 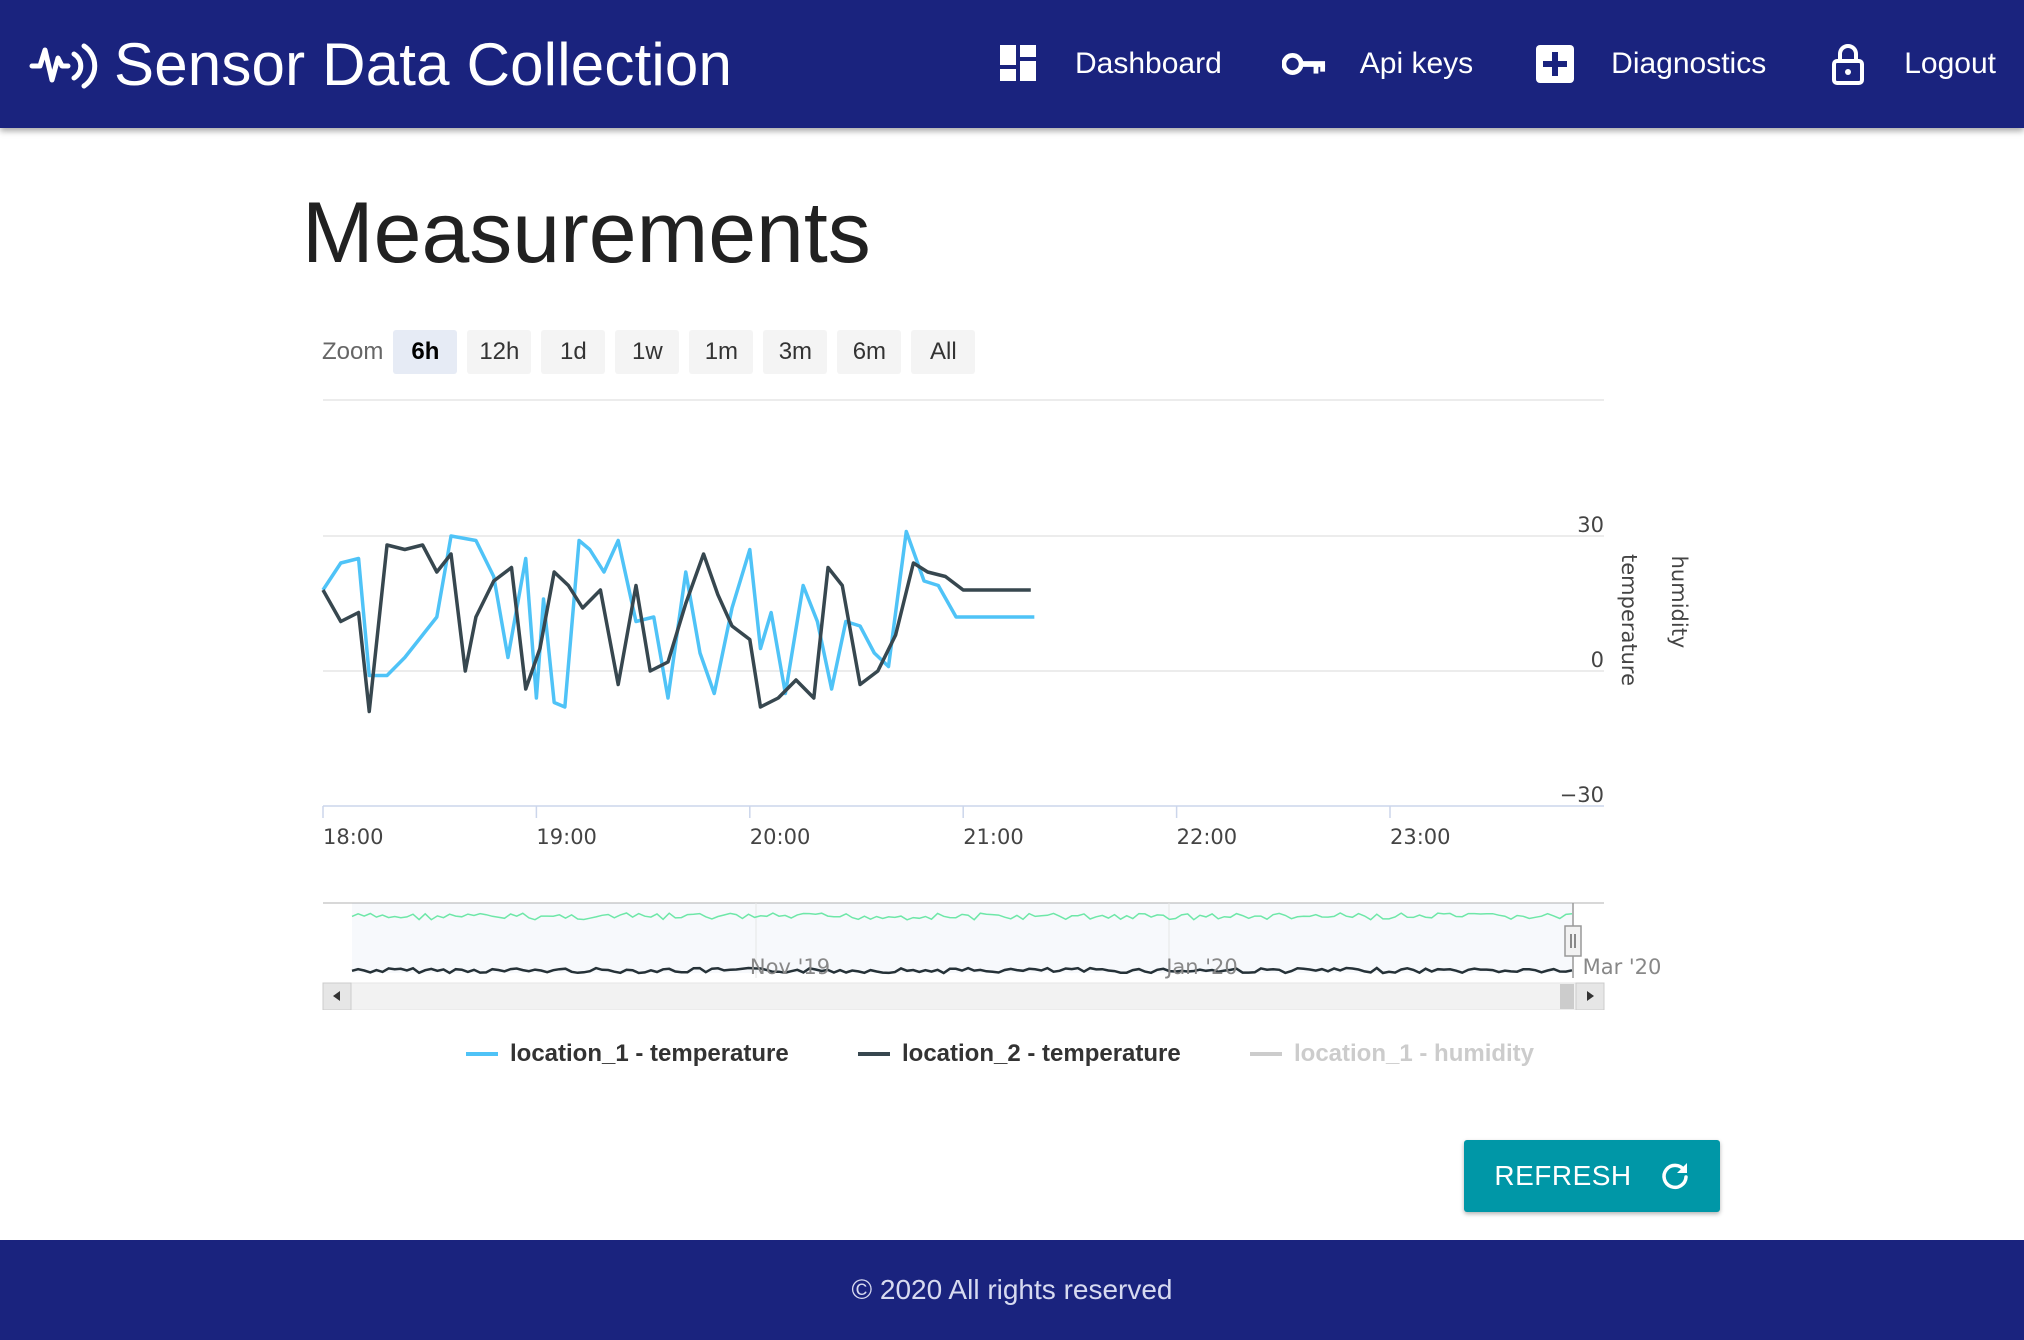 What do you see at coordinates (1414, 1053) in the screenshot?
I see `legend-label: location_1 - humidity` at bounding box center [1414, 1053].